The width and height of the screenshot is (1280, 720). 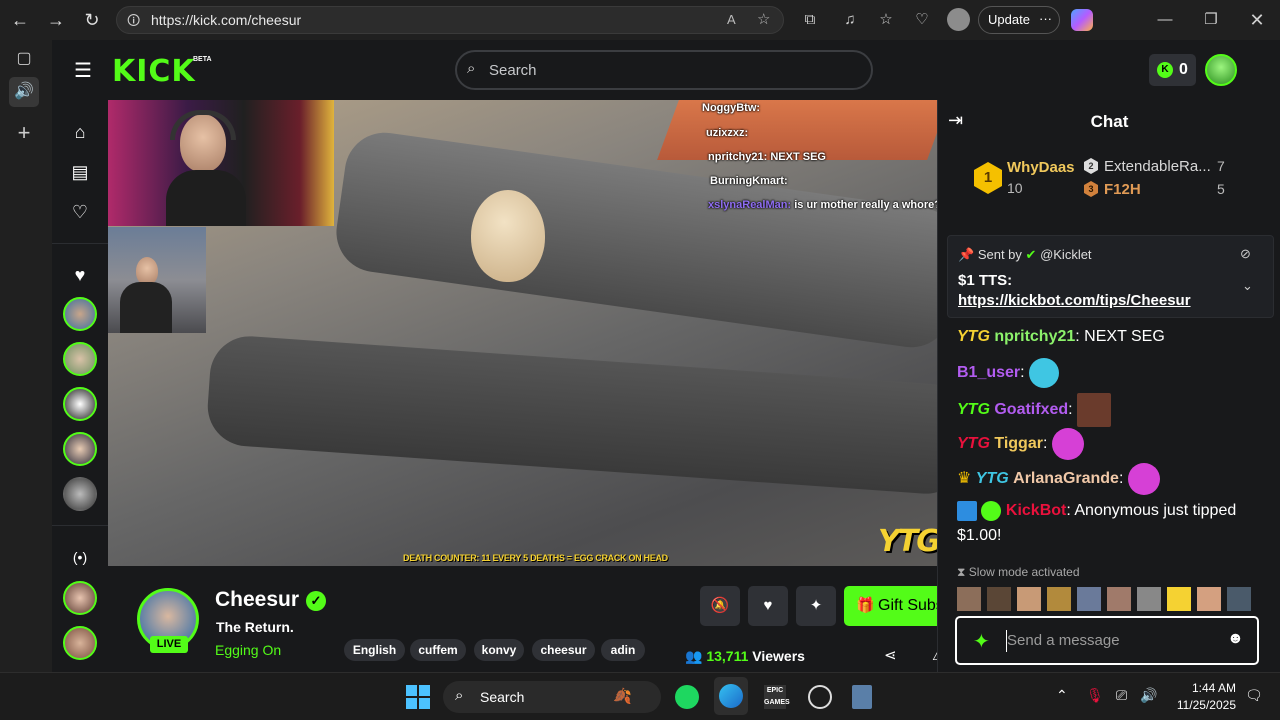 I want to click on chat-username: npritchy21, so click(x=1034, y=336).